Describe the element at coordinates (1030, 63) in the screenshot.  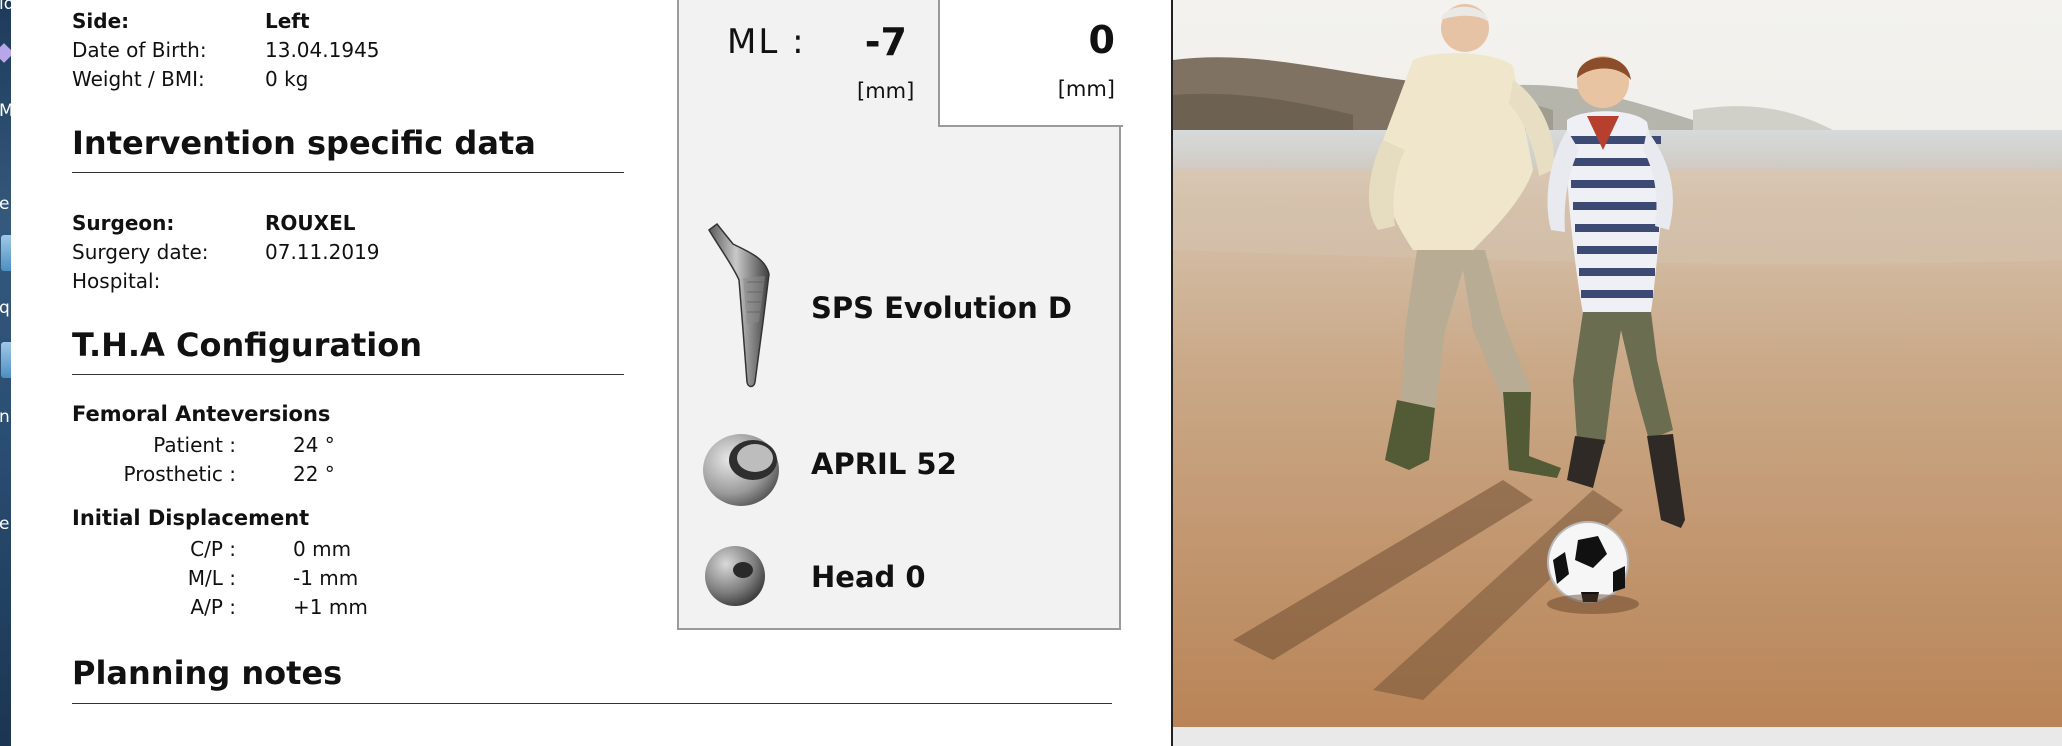
I see `offset-box: 0 [mm]` at that location.